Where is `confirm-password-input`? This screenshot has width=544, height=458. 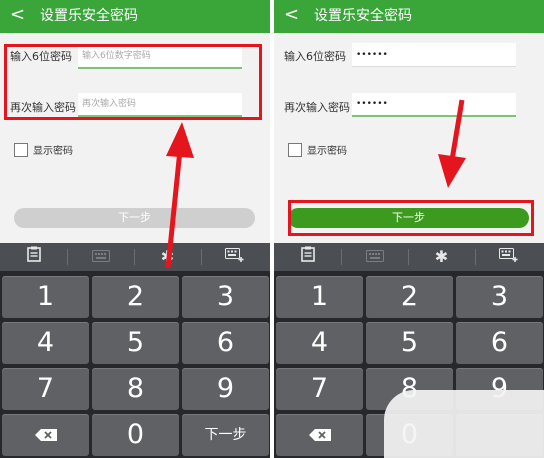
confirm-password-input is located at coordinates (434, 105).